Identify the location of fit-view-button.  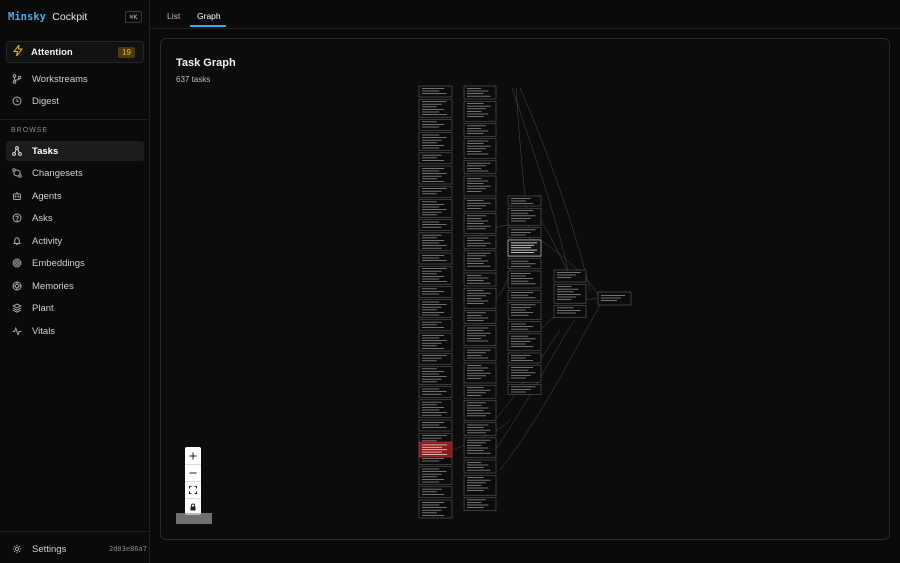
(193, 489).